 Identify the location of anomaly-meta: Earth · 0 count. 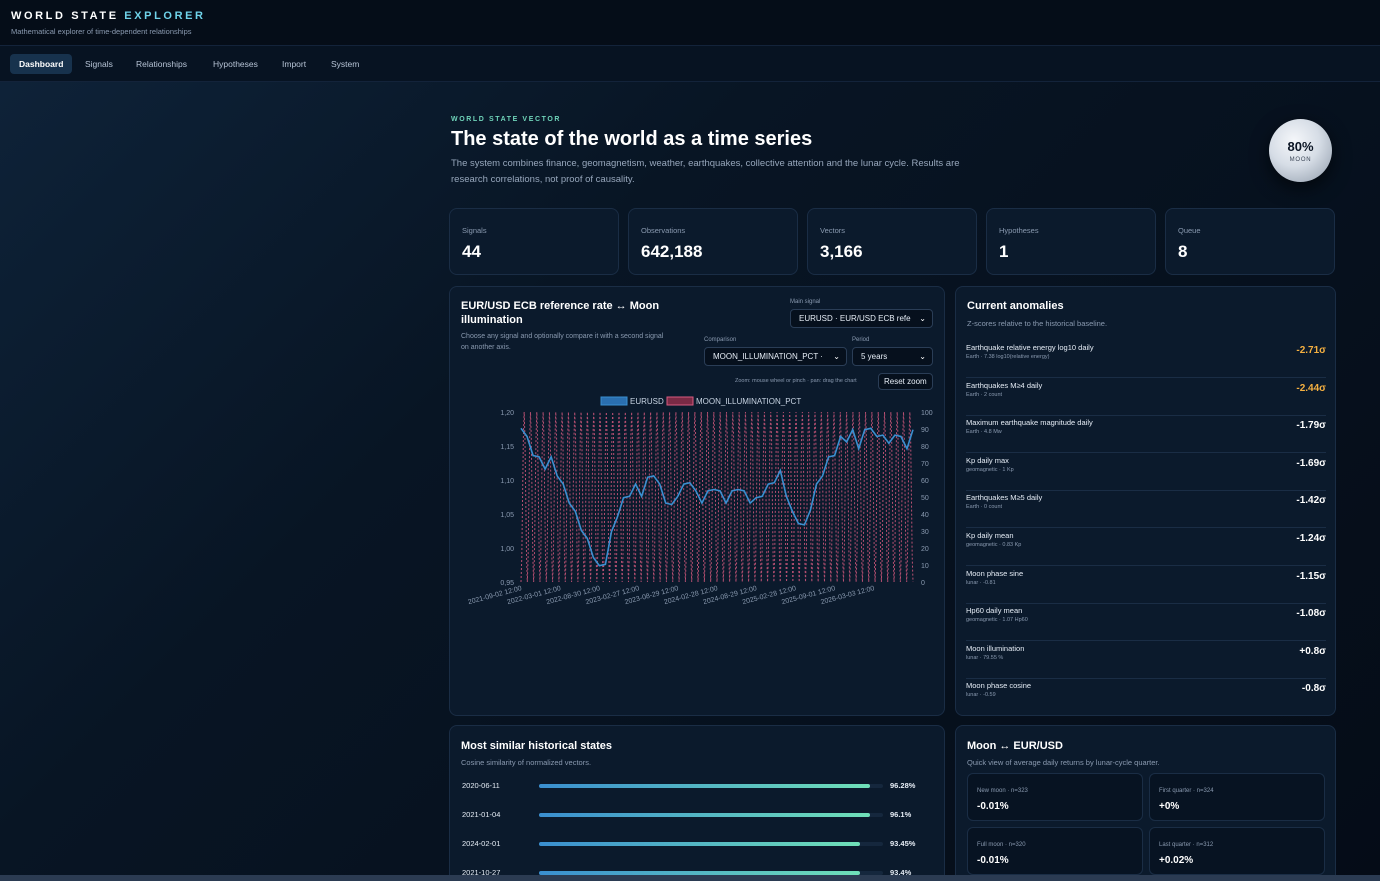
(984, 507).